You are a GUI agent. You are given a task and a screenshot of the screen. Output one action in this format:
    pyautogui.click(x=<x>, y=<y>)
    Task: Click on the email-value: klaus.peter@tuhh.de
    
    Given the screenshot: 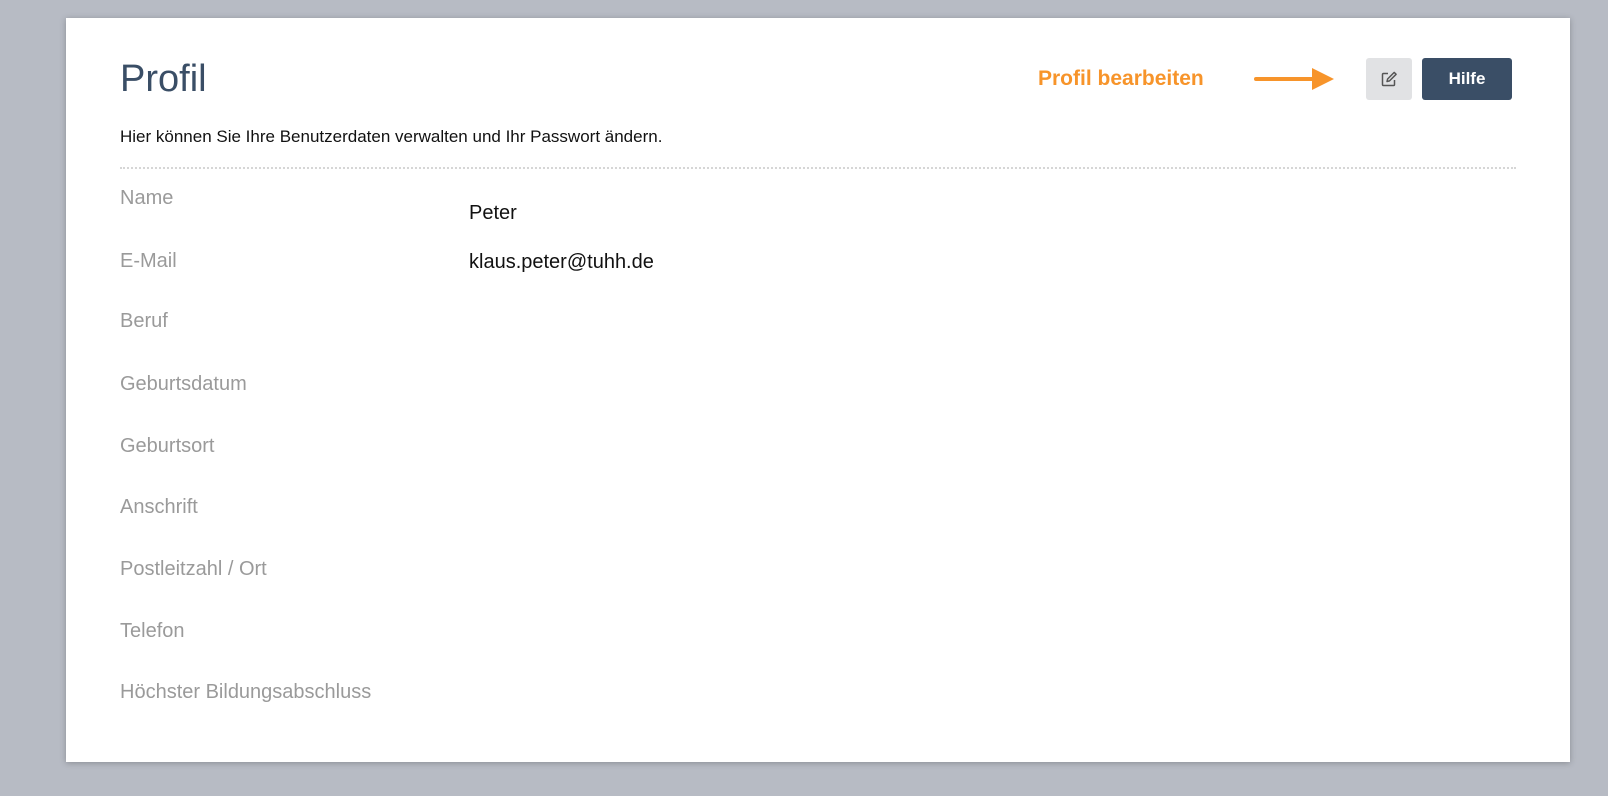 What is the action you would take?
    pyautogui.click(x=561, y=262)
    